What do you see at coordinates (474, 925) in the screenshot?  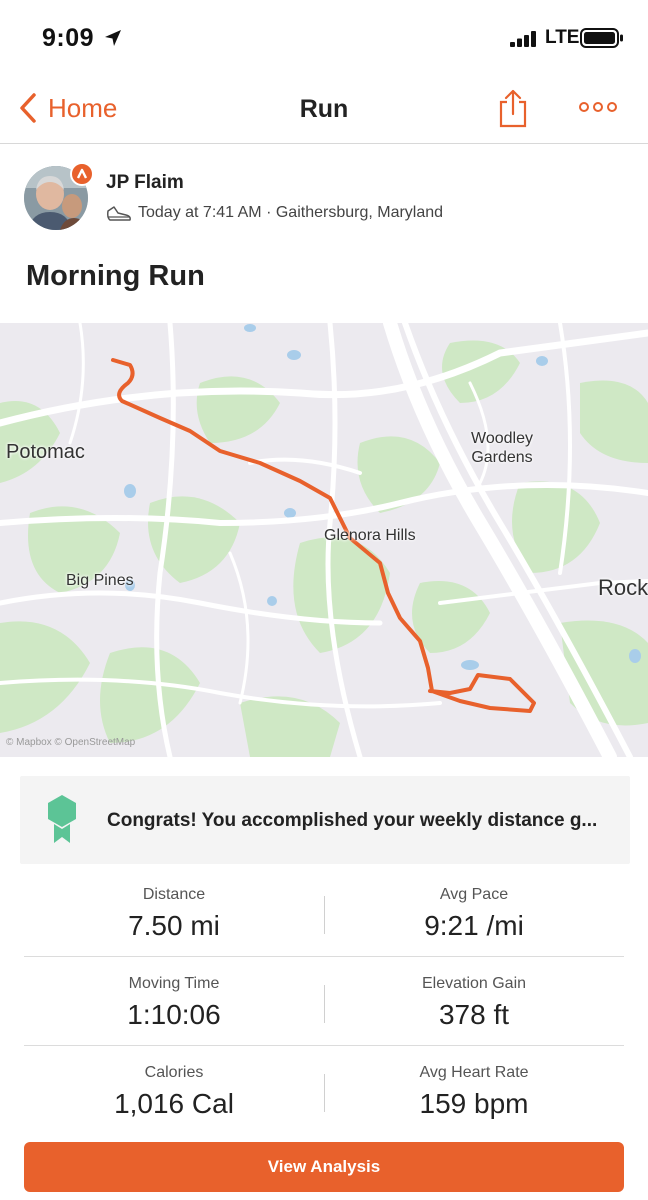 I see `stat-value: 9:21 /mi` at bounding box center [474, 925].